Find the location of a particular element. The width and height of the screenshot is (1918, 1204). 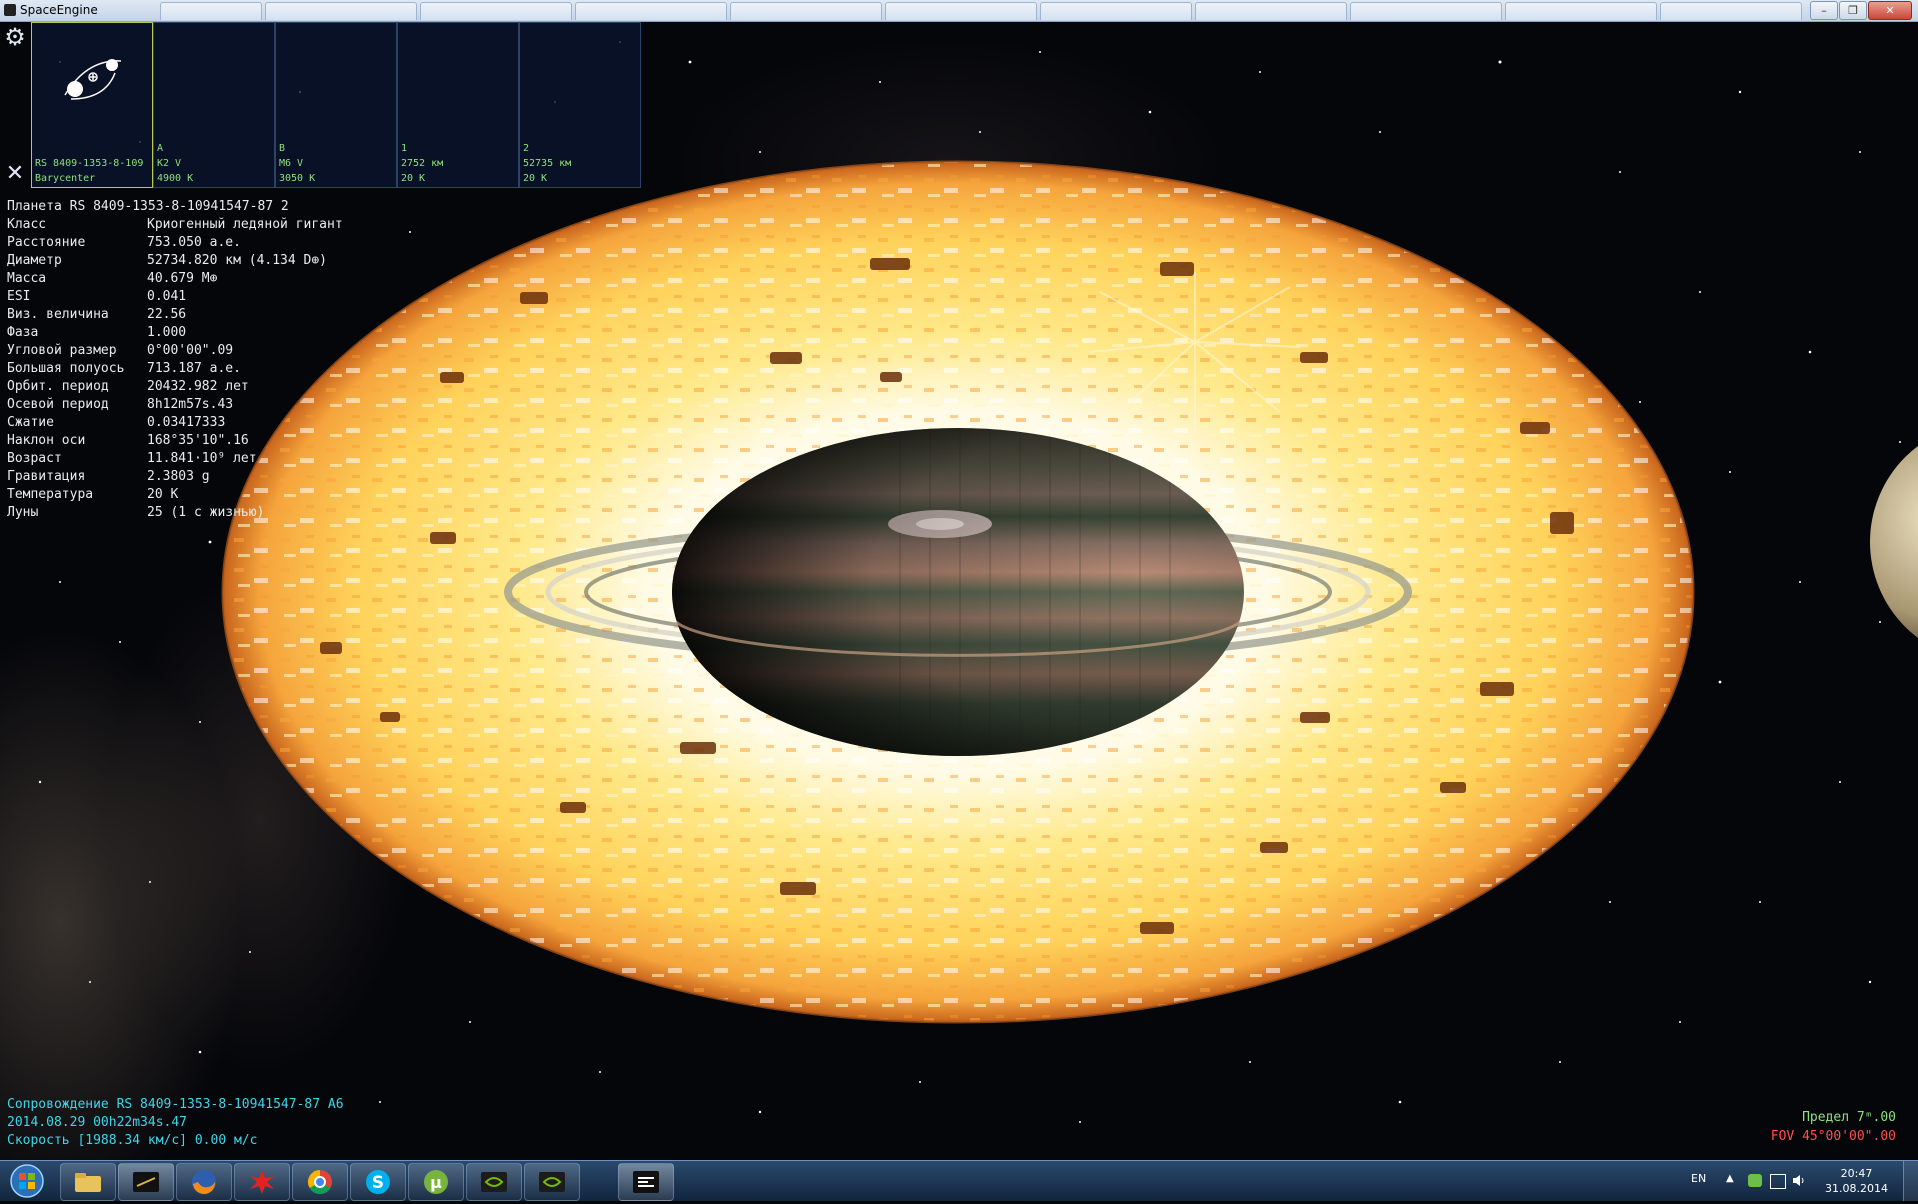

card-line-1: B is located at coordinates (282, 148).